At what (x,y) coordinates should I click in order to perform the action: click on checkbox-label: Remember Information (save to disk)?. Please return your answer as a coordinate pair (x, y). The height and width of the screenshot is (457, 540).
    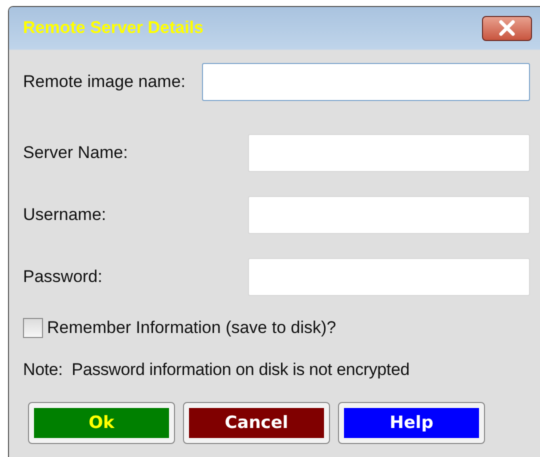
    Looking at the image, I should click on (191, 328).